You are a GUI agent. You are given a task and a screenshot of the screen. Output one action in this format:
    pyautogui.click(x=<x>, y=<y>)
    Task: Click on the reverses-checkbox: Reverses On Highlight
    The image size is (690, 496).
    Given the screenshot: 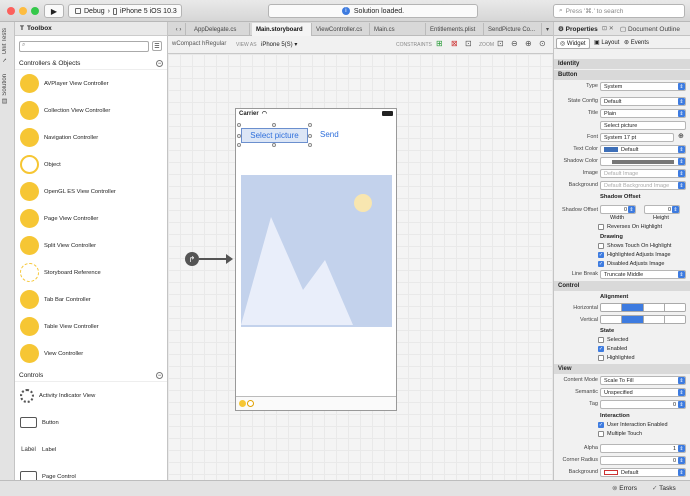 What is the action you would take?
    pyautogui.click(x=630, y=227)
    